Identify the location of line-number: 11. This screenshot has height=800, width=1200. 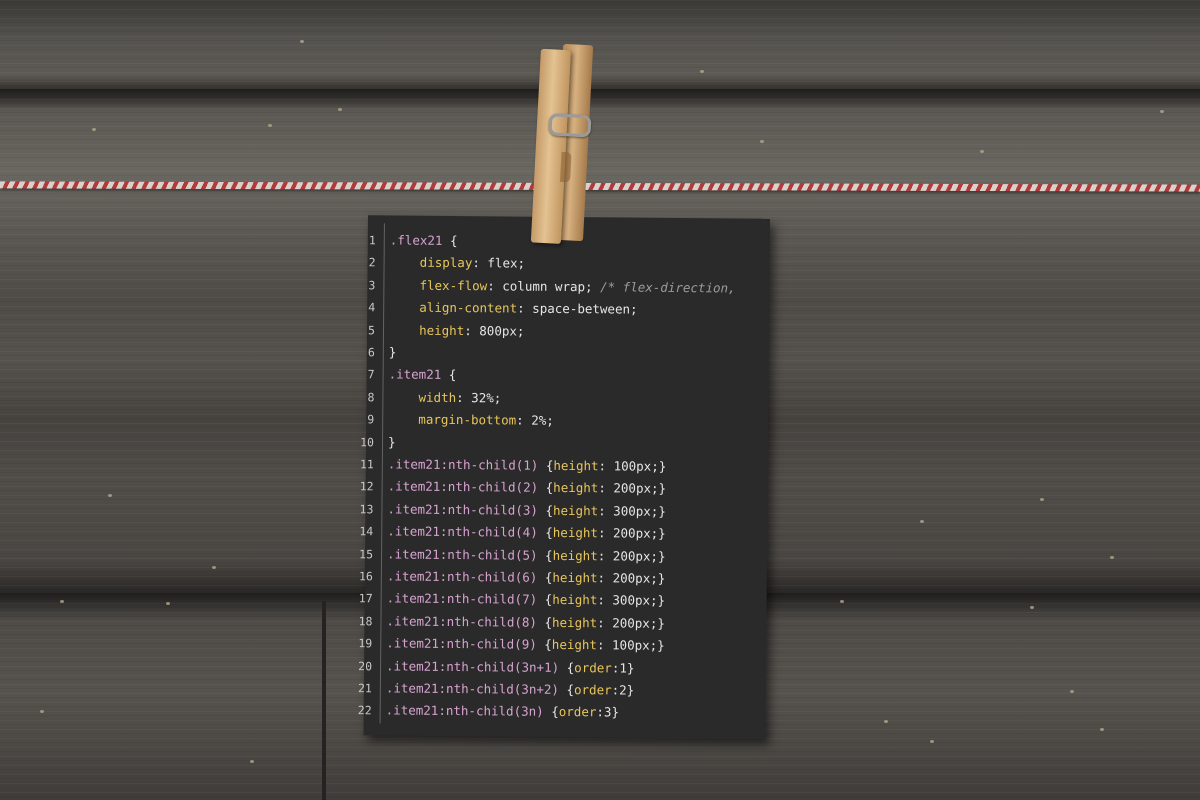
(366, 464).